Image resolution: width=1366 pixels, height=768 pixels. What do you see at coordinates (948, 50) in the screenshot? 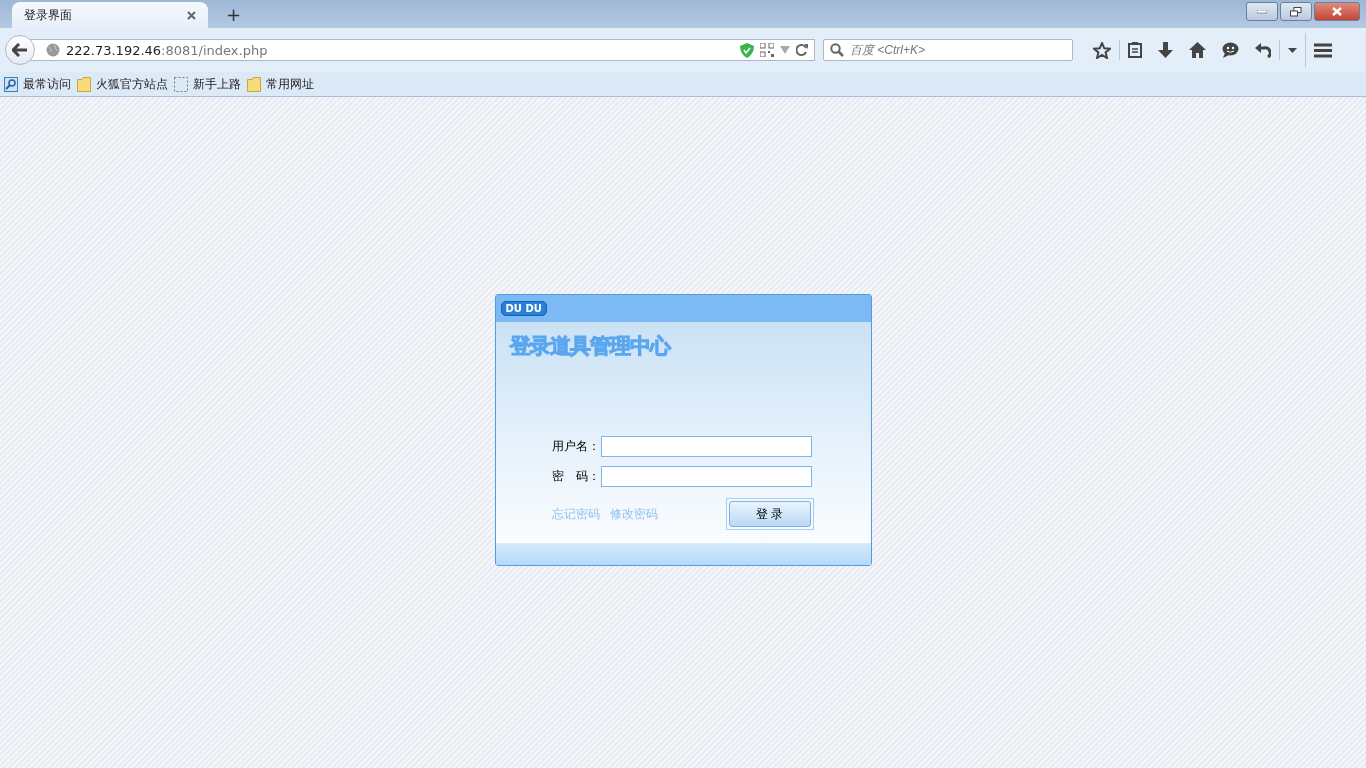
I see `search-field: 百度 <Ctrl+K>` at bounding box center [948, 50].